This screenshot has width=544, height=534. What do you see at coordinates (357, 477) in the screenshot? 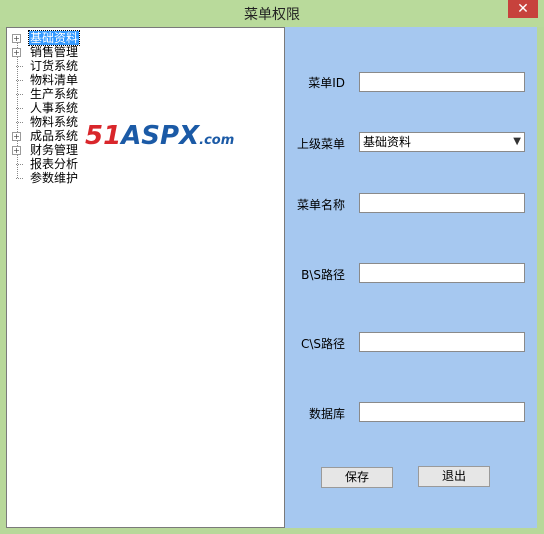
I see `save-button: 保存` at bounding box center [357, 477].